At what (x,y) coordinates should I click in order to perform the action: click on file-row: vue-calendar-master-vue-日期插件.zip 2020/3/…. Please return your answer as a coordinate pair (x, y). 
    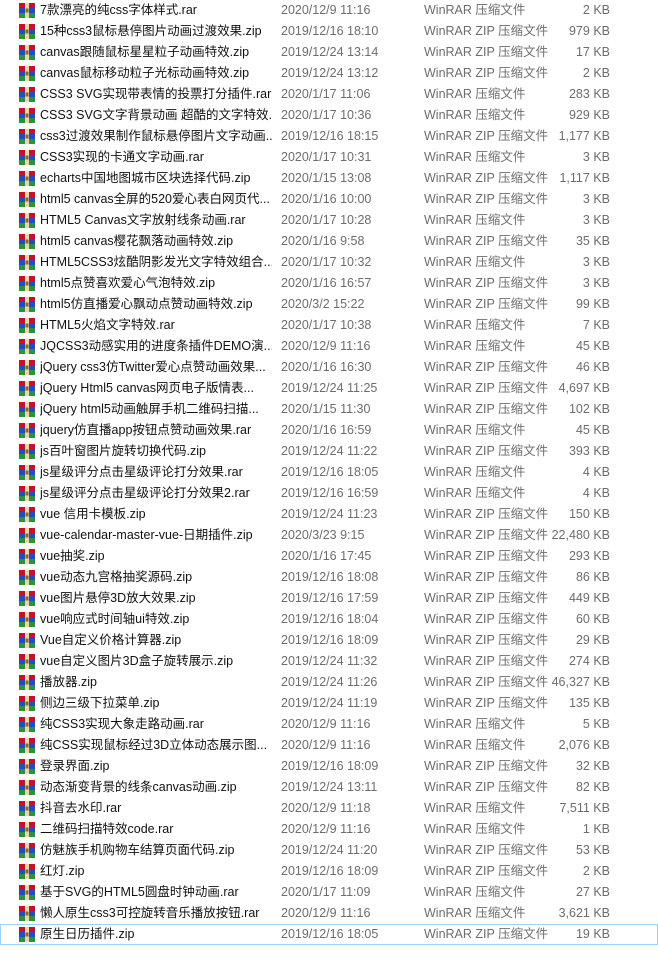
    Looking at the image, I should click on (329, 535).